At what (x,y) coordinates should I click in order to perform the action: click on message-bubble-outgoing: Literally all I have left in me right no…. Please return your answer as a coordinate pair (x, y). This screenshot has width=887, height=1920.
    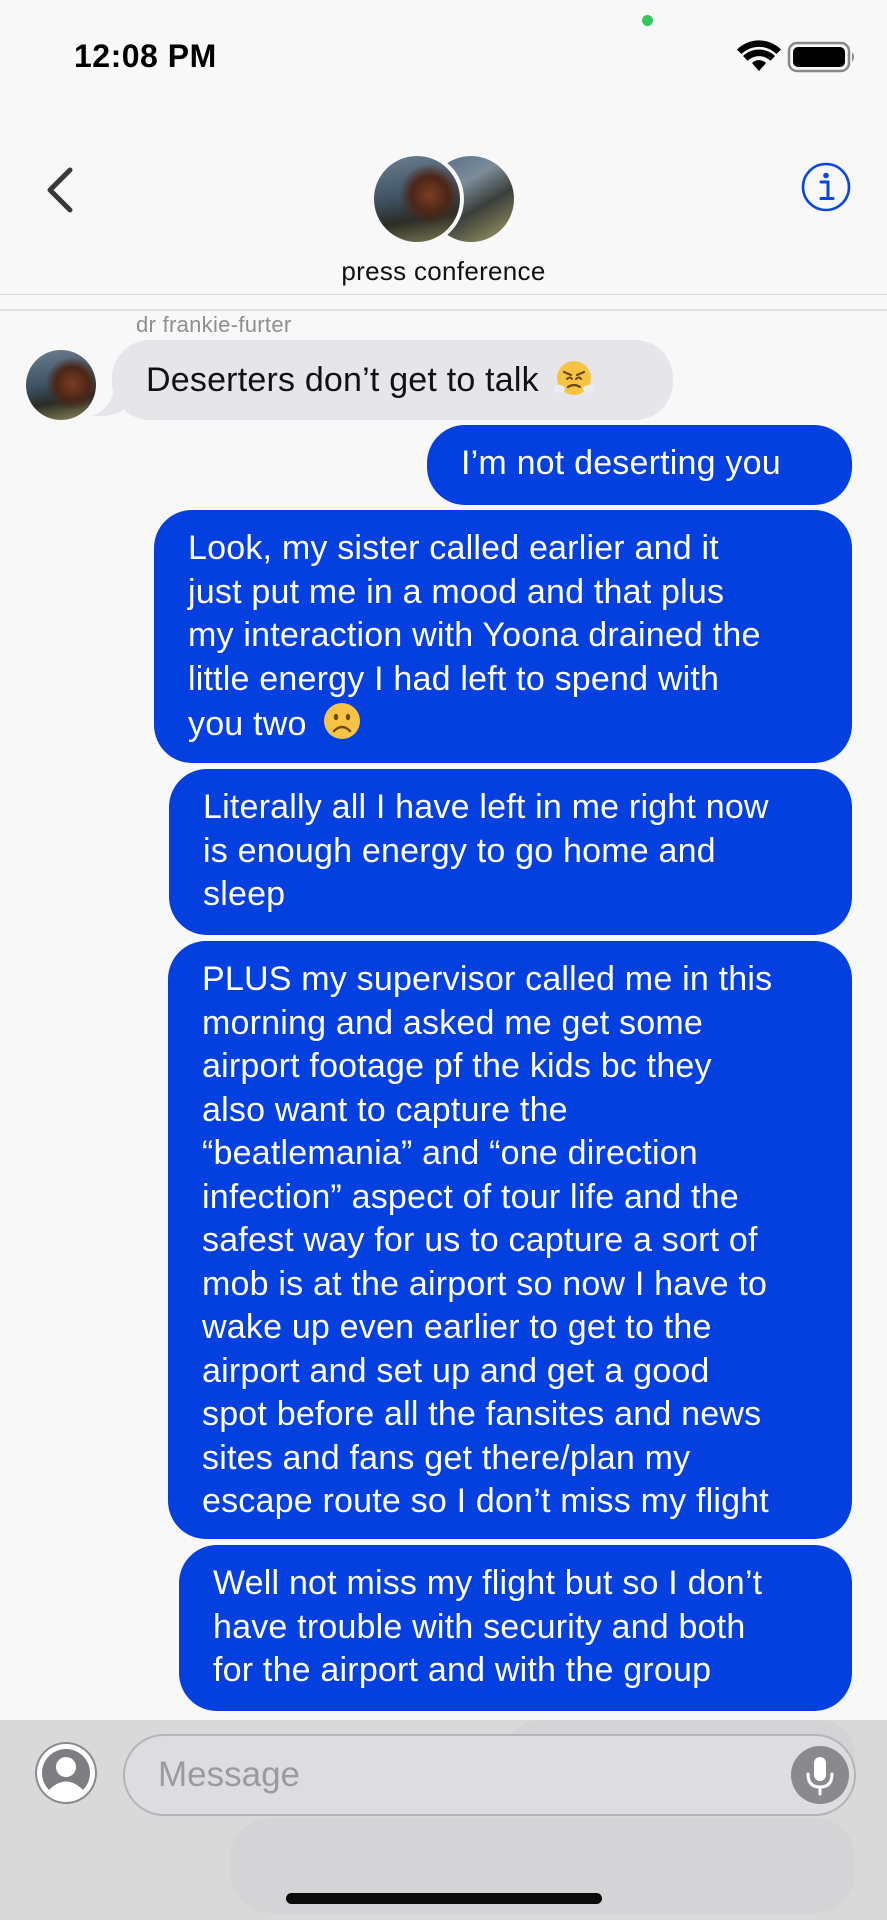
    Looking at the image, I should click on (510, 852).